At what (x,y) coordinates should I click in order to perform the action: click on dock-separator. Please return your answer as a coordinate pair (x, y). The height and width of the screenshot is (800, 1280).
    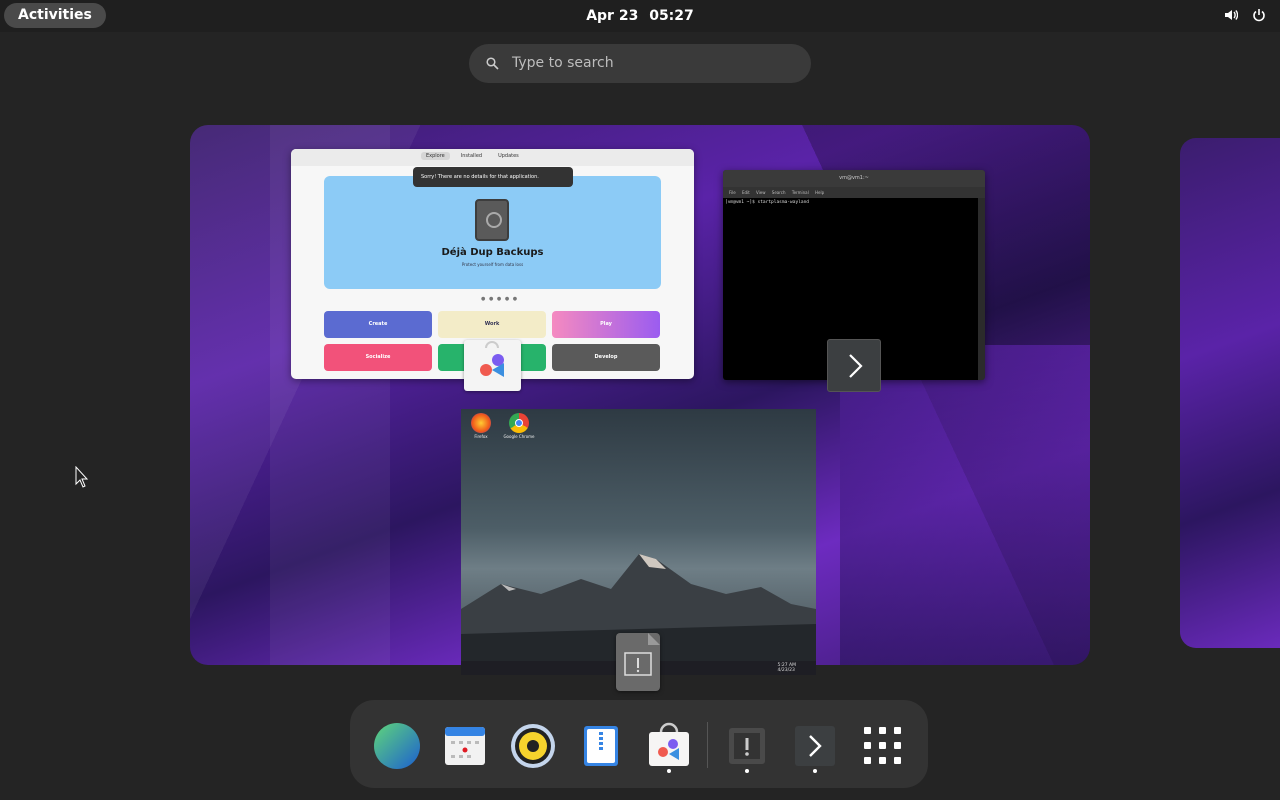
    Looking at the image, I should click on (707, 745).